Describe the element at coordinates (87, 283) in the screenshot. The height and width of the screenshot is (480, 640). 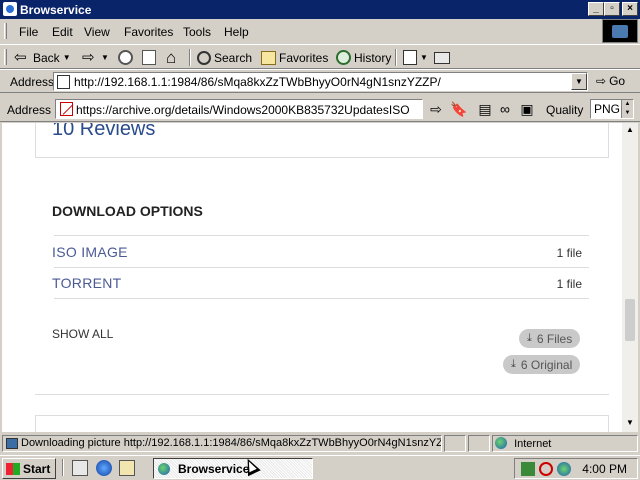
I see `format-link-torrent: TORRENT` at that location.